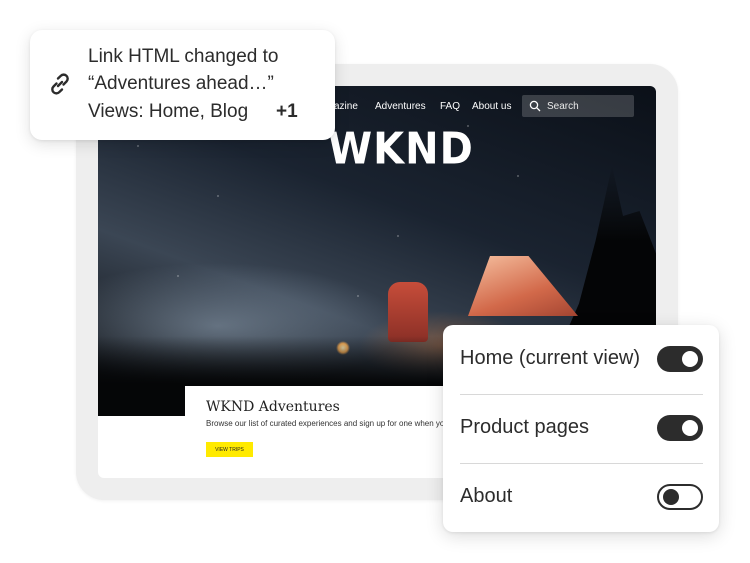  I want to click on search-input: Search, so click(578, 106).